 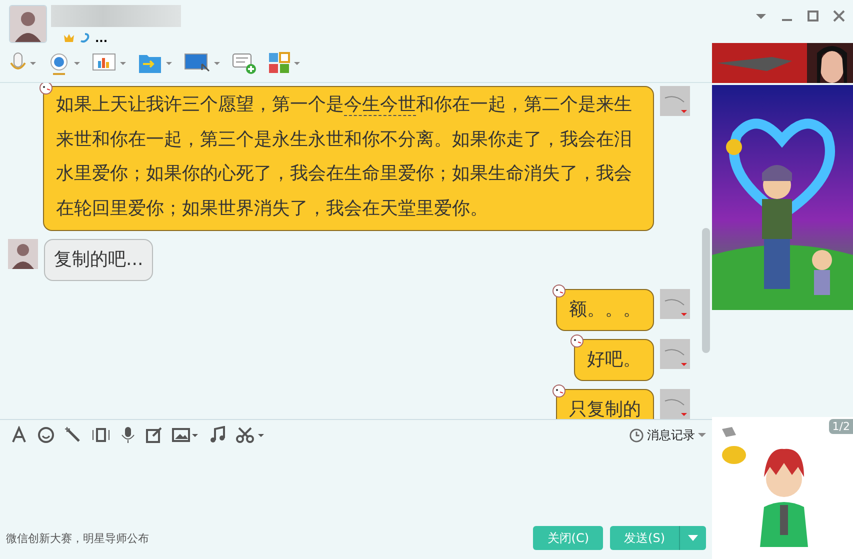 What do you see at coordinates (245, 64) in the screenshot?
I see `add-chat-icon` at bounding box center [245, 64].